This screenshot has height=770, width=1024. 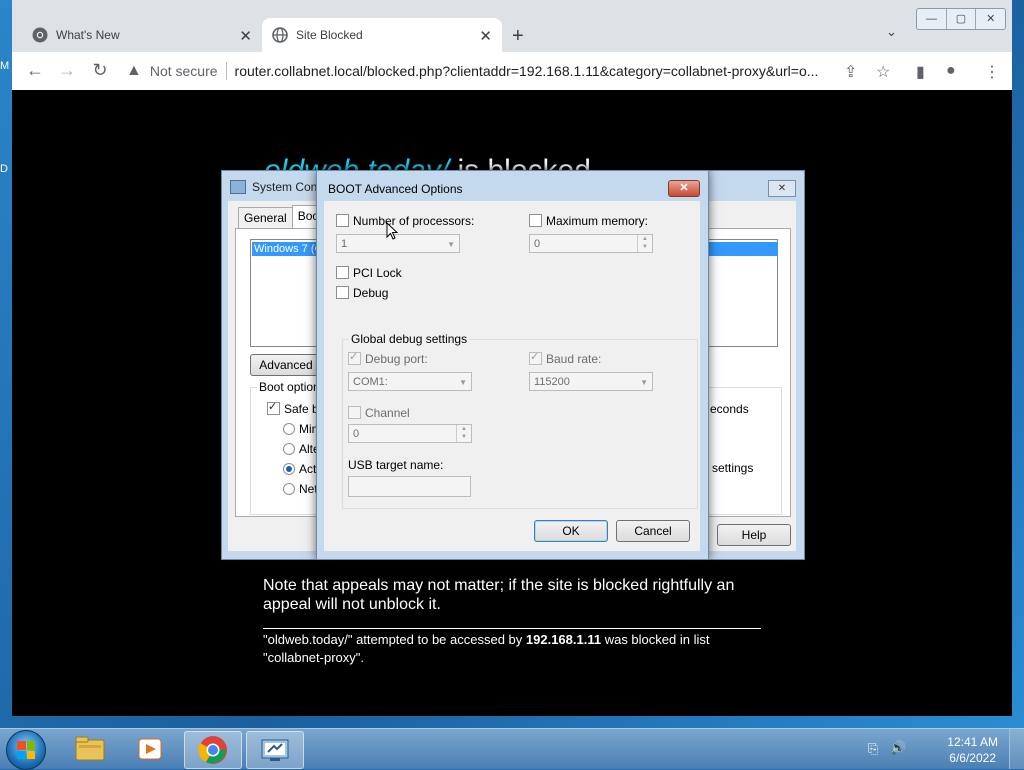 I want to click on pci-lock-checkbox: PCI Lock, so click(x=369, y=273).